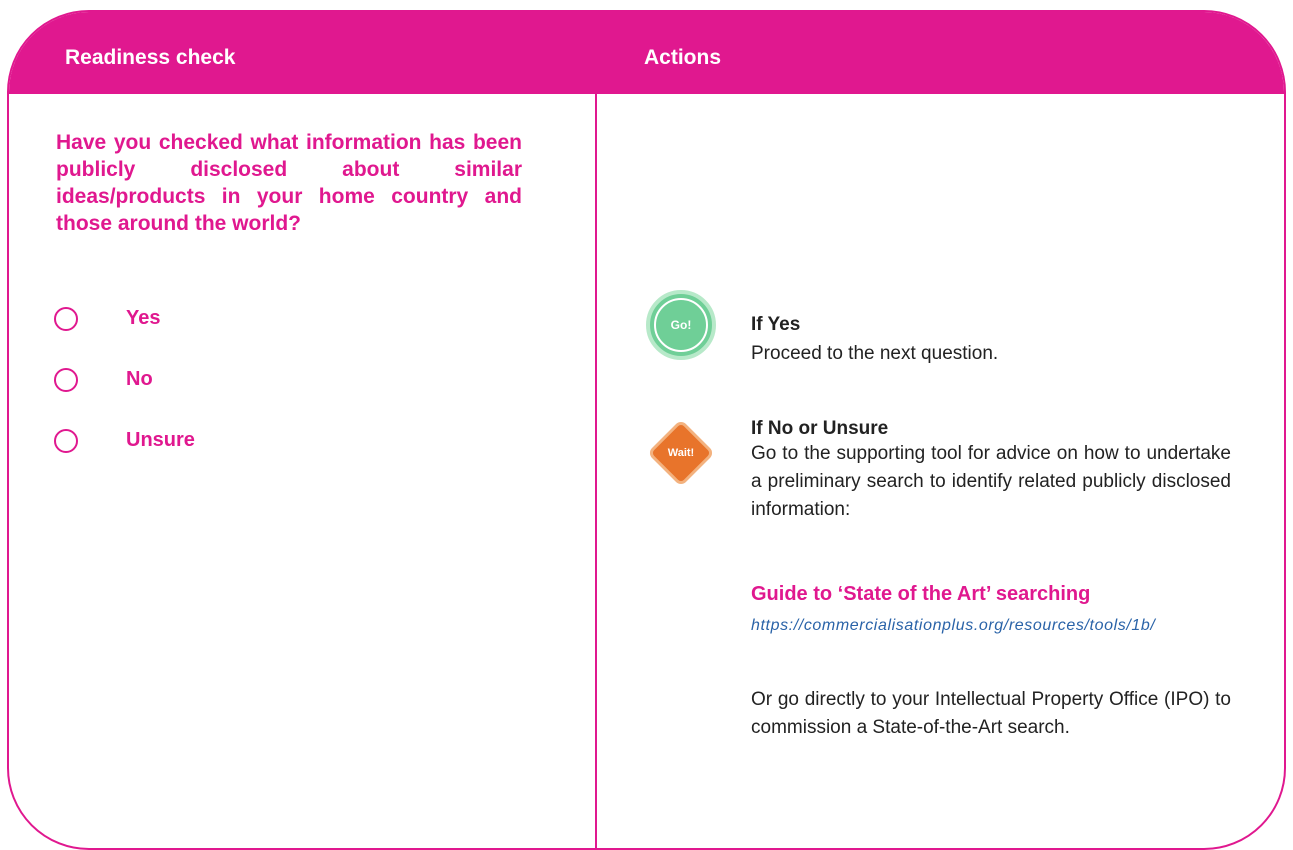 This screenshot has height=850, width=1293. What do you see at coordinates (160, 440) in the screenshot?
I see `option-unsure-label: Unsure` at bounding box center [160, 440].